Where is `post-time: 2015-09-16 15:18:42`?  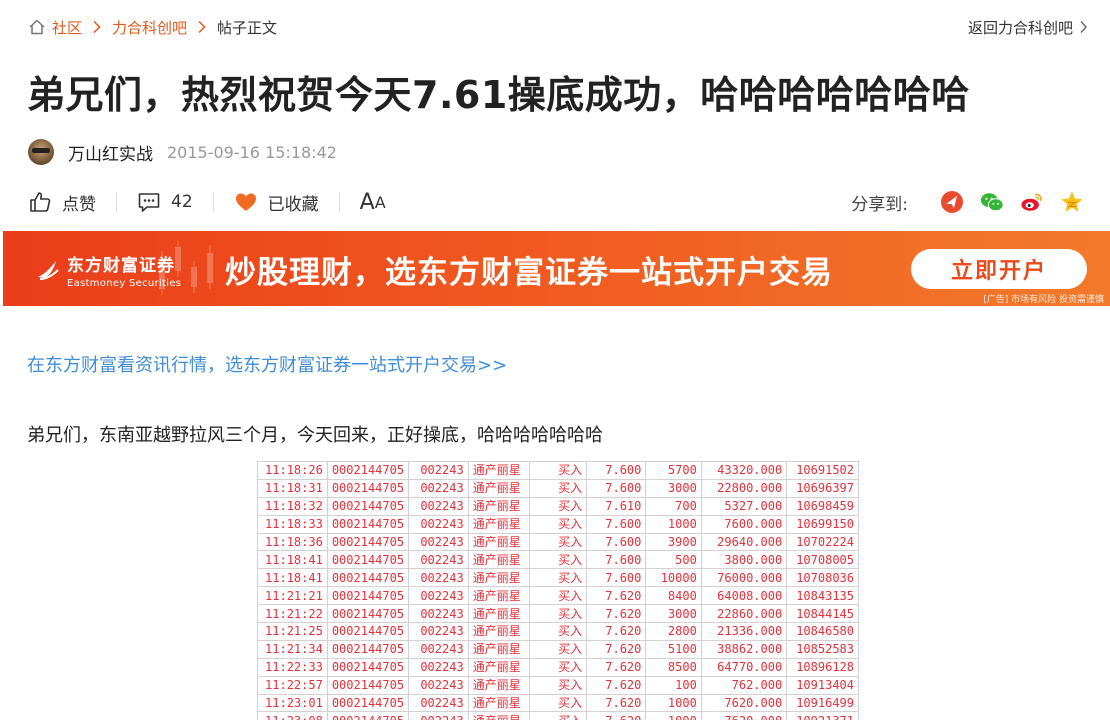 post-time: 2015-09-16 15:18:42 is located at coordinates (252, 152).